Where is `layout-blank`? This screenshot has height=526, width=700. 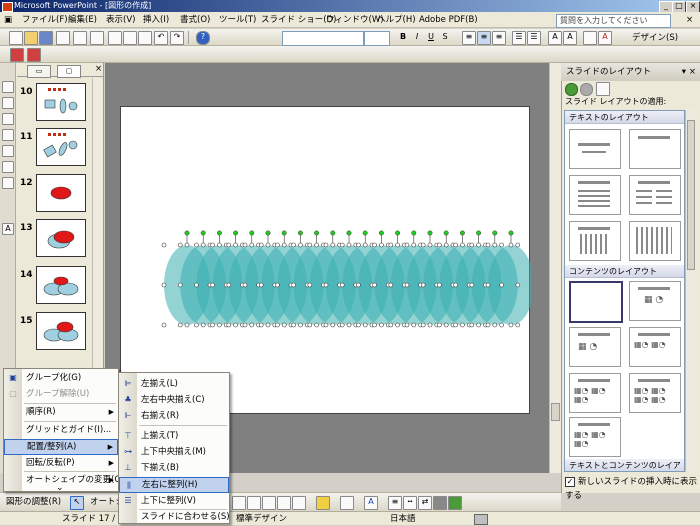 layout-blank is located at coordinates (596, 302).